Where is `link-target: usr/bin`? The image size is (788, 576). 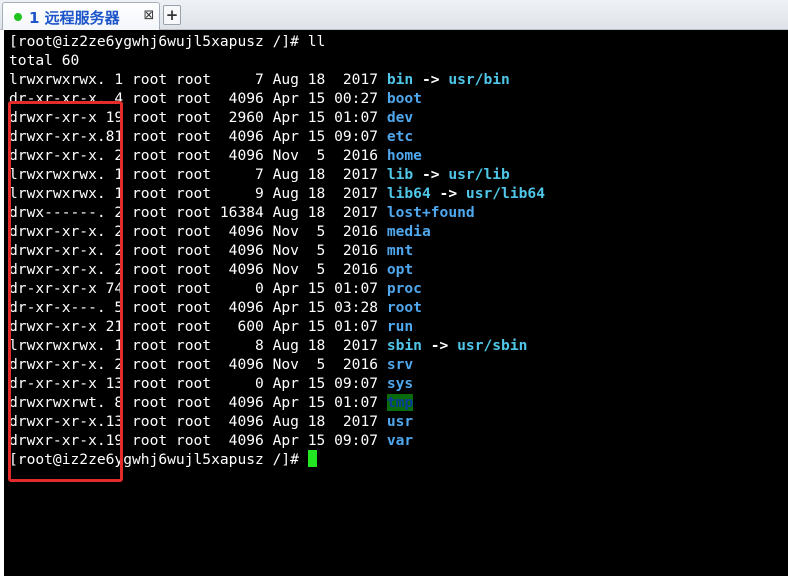
link-target: usr/bin is located at coordinates (479, 79).